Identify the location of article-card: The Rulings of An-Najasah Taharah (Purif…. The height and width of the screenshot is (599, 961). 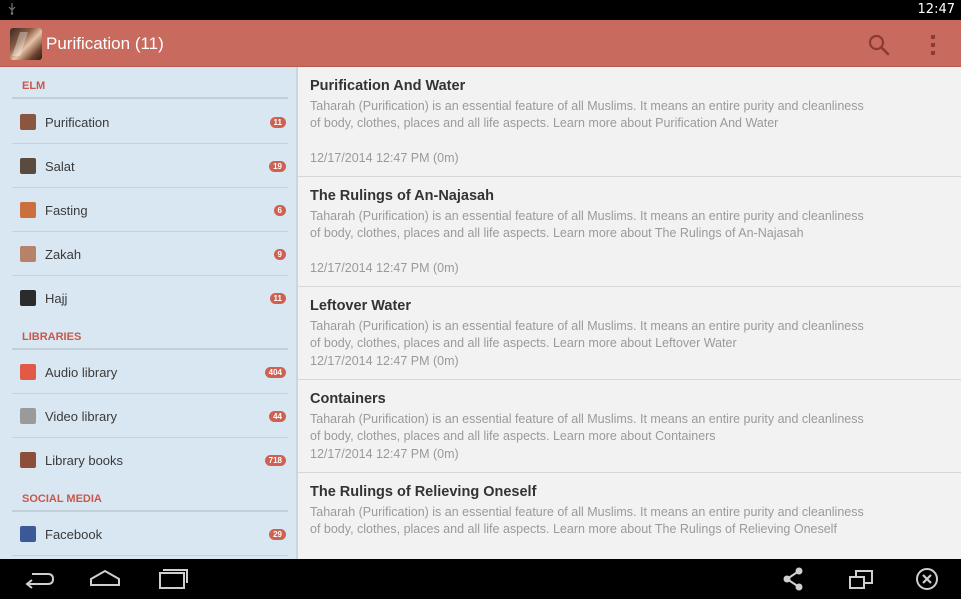
(629, 232).